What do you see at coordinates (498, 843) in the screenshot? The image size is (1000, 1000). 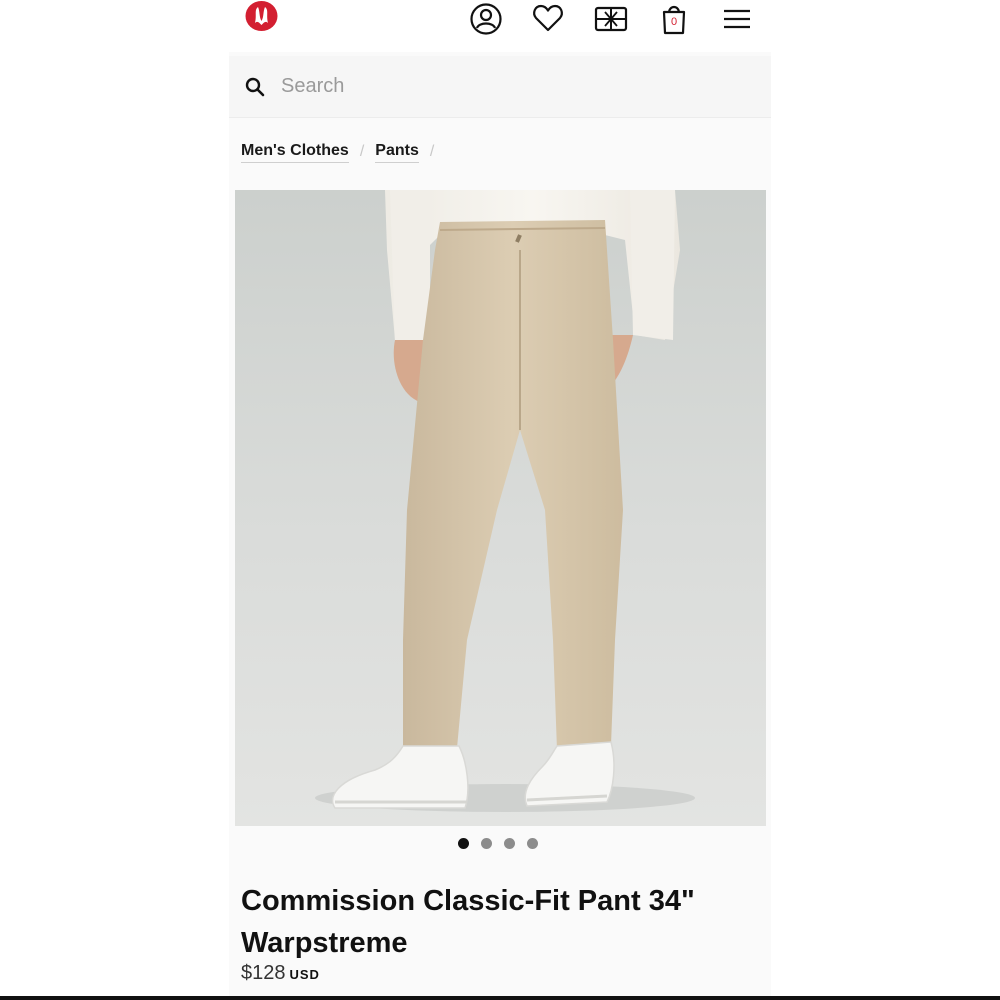 I see `image-carousel-dots` at bounding box center [498, 843].